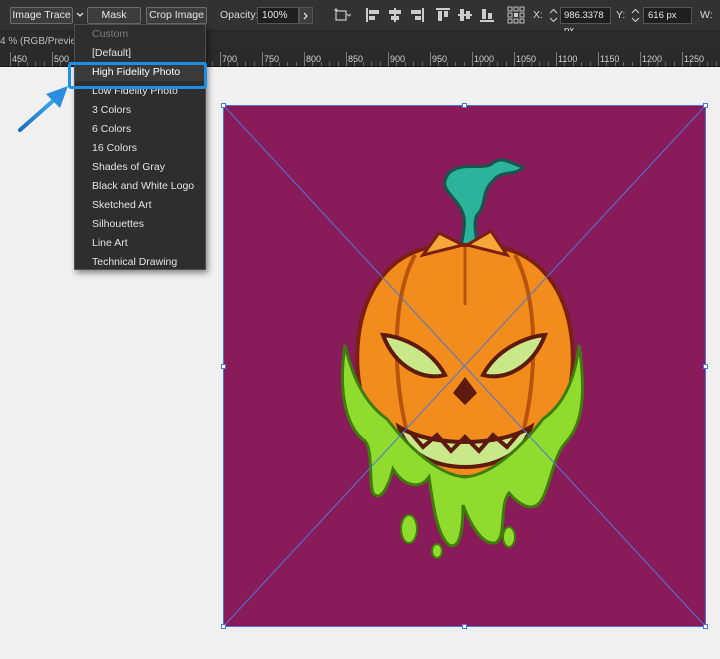 Image resolution: width=720 pixels, height=659 pixels. Describe the element at coordinates (314, 59) in the screenshot. I see `ruler-tick-label: 800` at that location.